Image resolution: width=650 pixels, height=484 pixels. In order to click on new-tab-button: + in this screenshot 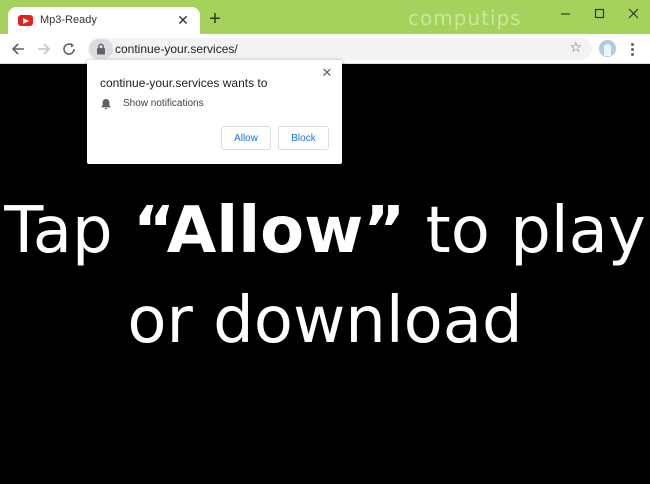, I will do `click(215, 20)`.